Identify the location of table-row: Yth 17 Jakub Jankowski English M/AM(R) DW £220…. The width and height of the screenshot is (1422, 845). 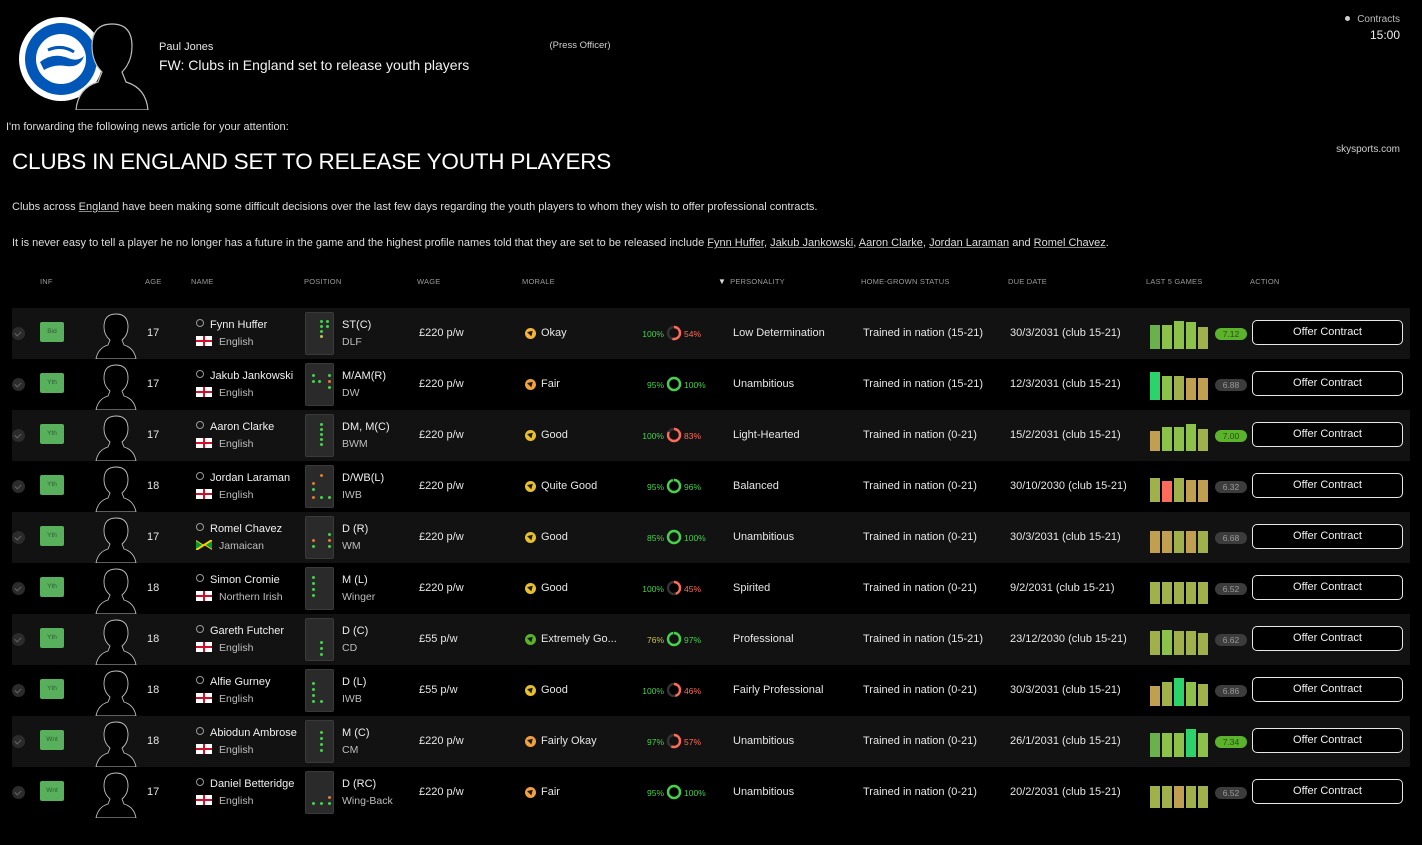
(711, 384).